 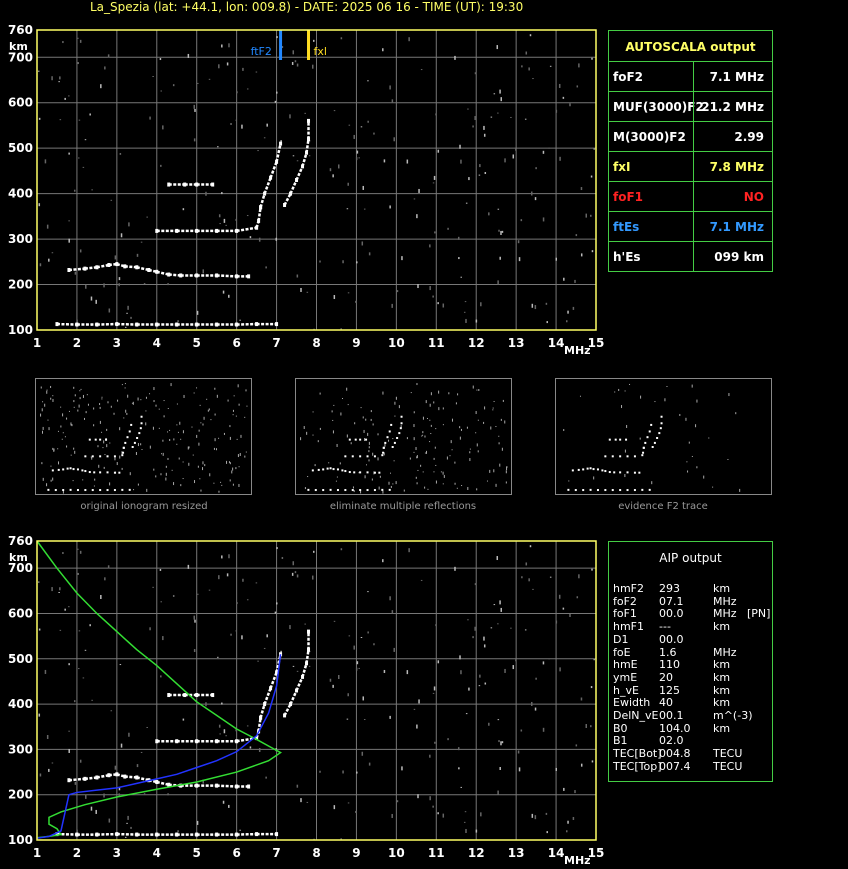 What do you see at coordinates (666, 703) in the screenshot?
I see `aip-value: 40` at bounding box center [666, 703].